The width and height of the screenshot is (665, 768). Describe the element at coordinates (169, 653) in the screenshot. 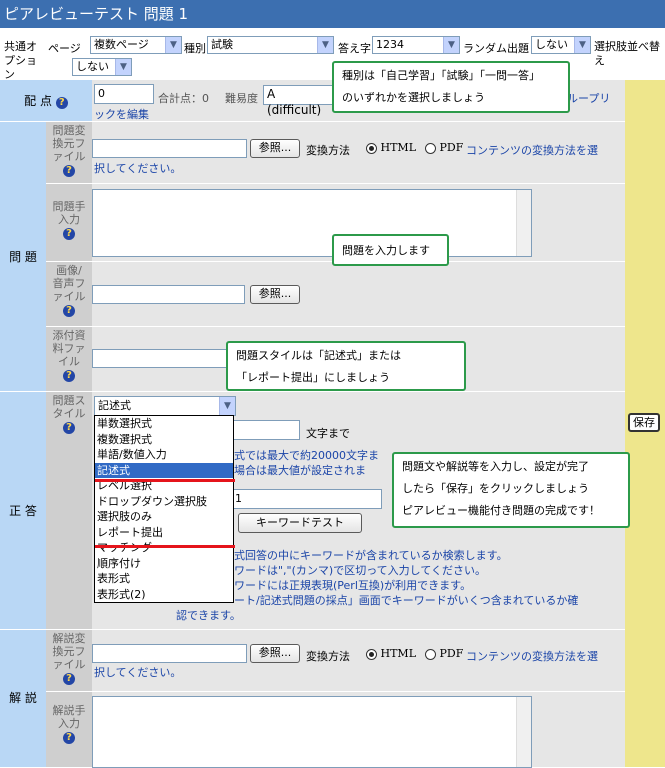

I see `explanation-file-input` at that location.